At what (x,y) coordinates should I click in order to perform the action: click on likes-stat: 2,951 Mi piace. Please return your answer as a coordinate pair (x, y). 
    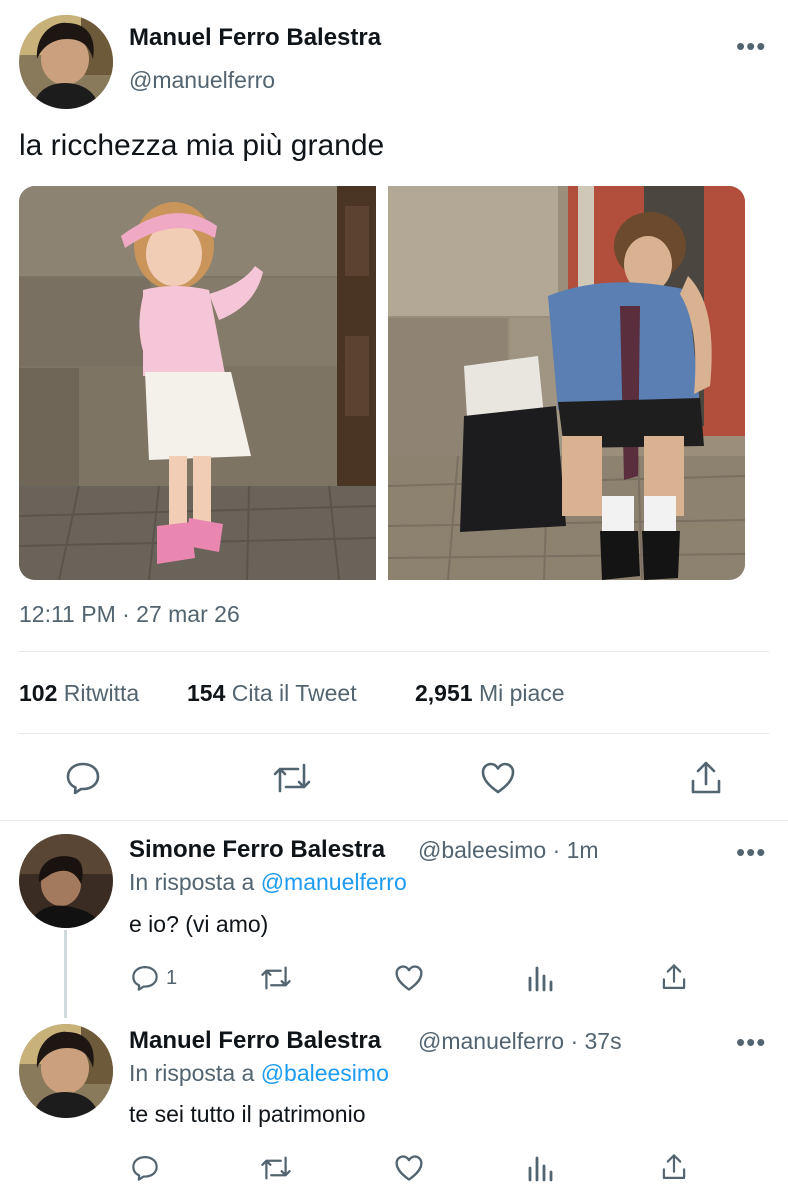
    Looking at the image, I should click on (490, 693).